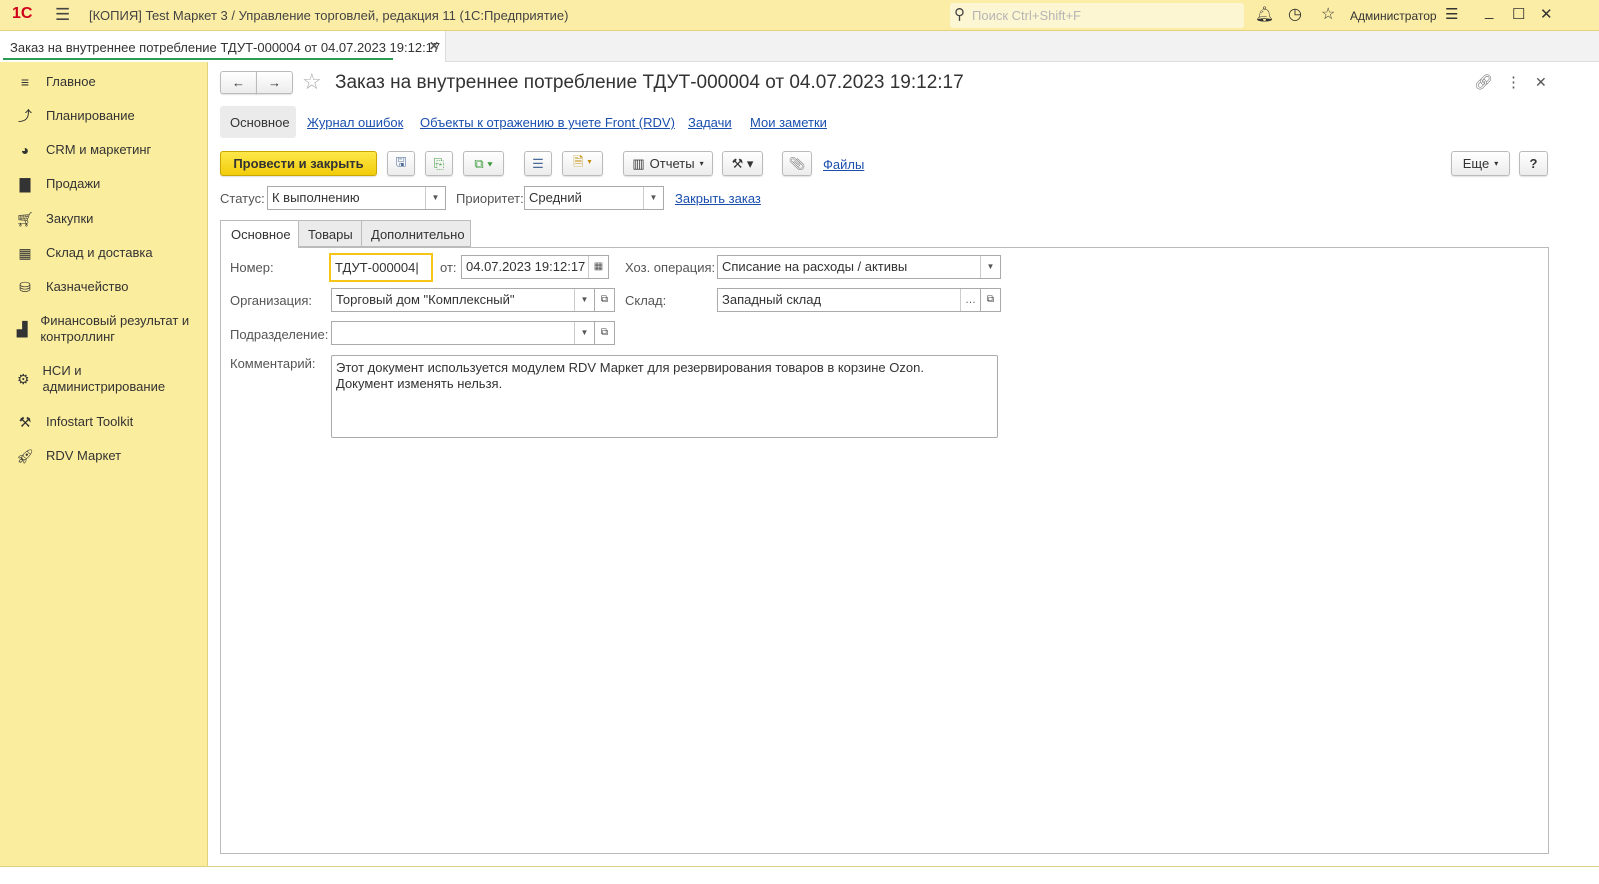 This screenshot has width=1599, height=884. What do you see at coordinates (1328, 14) in the screenshot?
I see `star-icon: ☆` at bounding box center [1328, 14].